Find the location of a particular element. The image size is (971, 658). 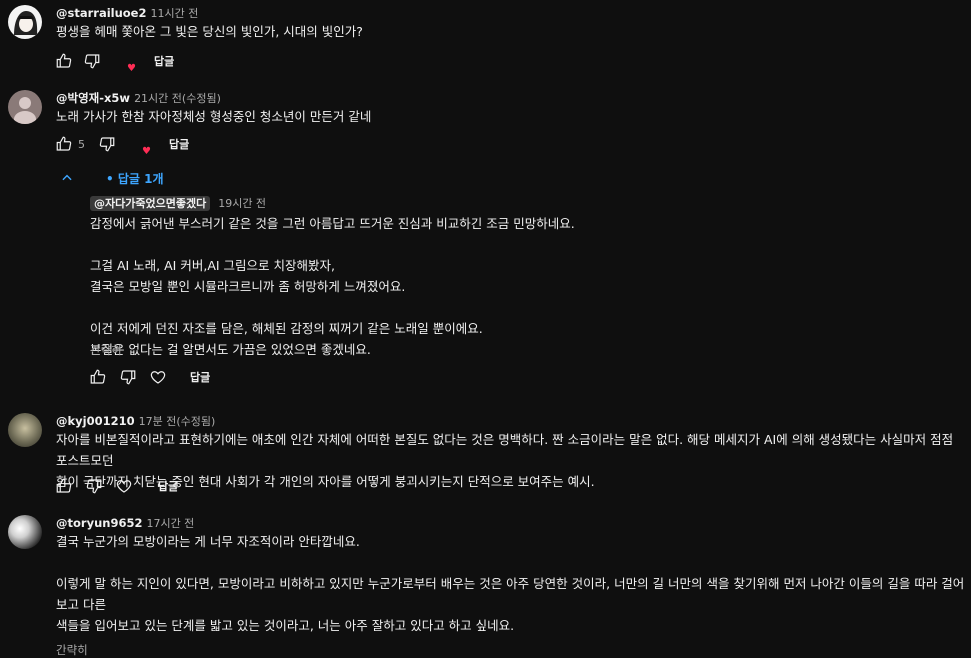

comment-header: @toryun9652 17시간 전 is located at coordinates (125, 523).